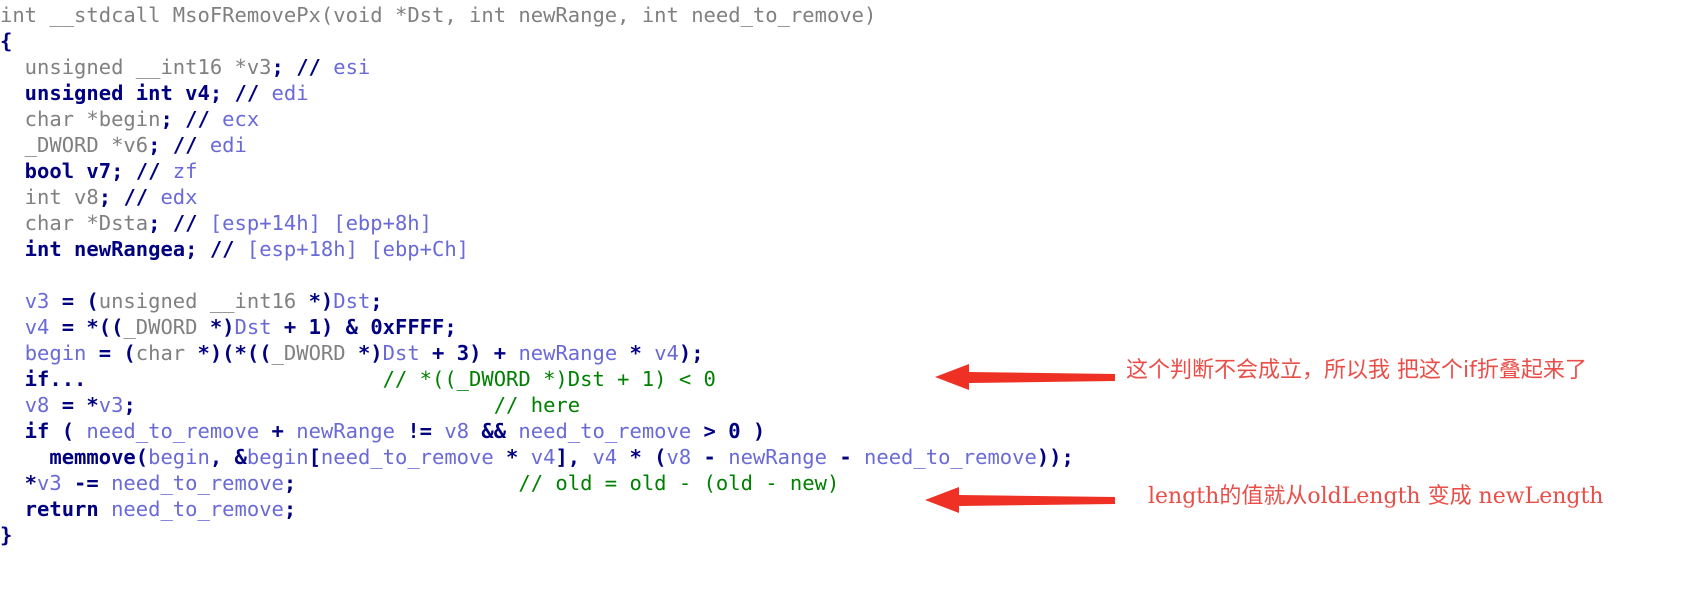 This screenshot has width=1683, height=611. What do you see at coordinates (68, 457) in the screenshot?
I see `code-token: memmove` at bounding box center [68, 457].